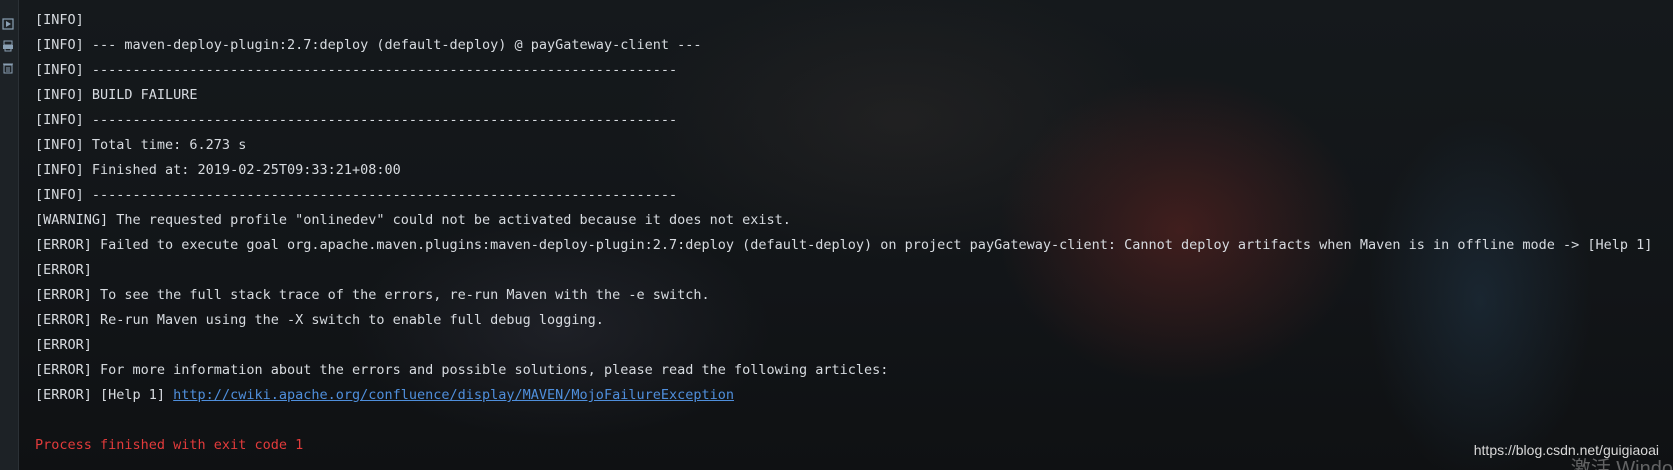 The width and height of the screenshot is (1673, 470). What do you see at coordinates (9, 235) in the screenshot?
I see `console-toolbar` at bounding box center [9, 235].